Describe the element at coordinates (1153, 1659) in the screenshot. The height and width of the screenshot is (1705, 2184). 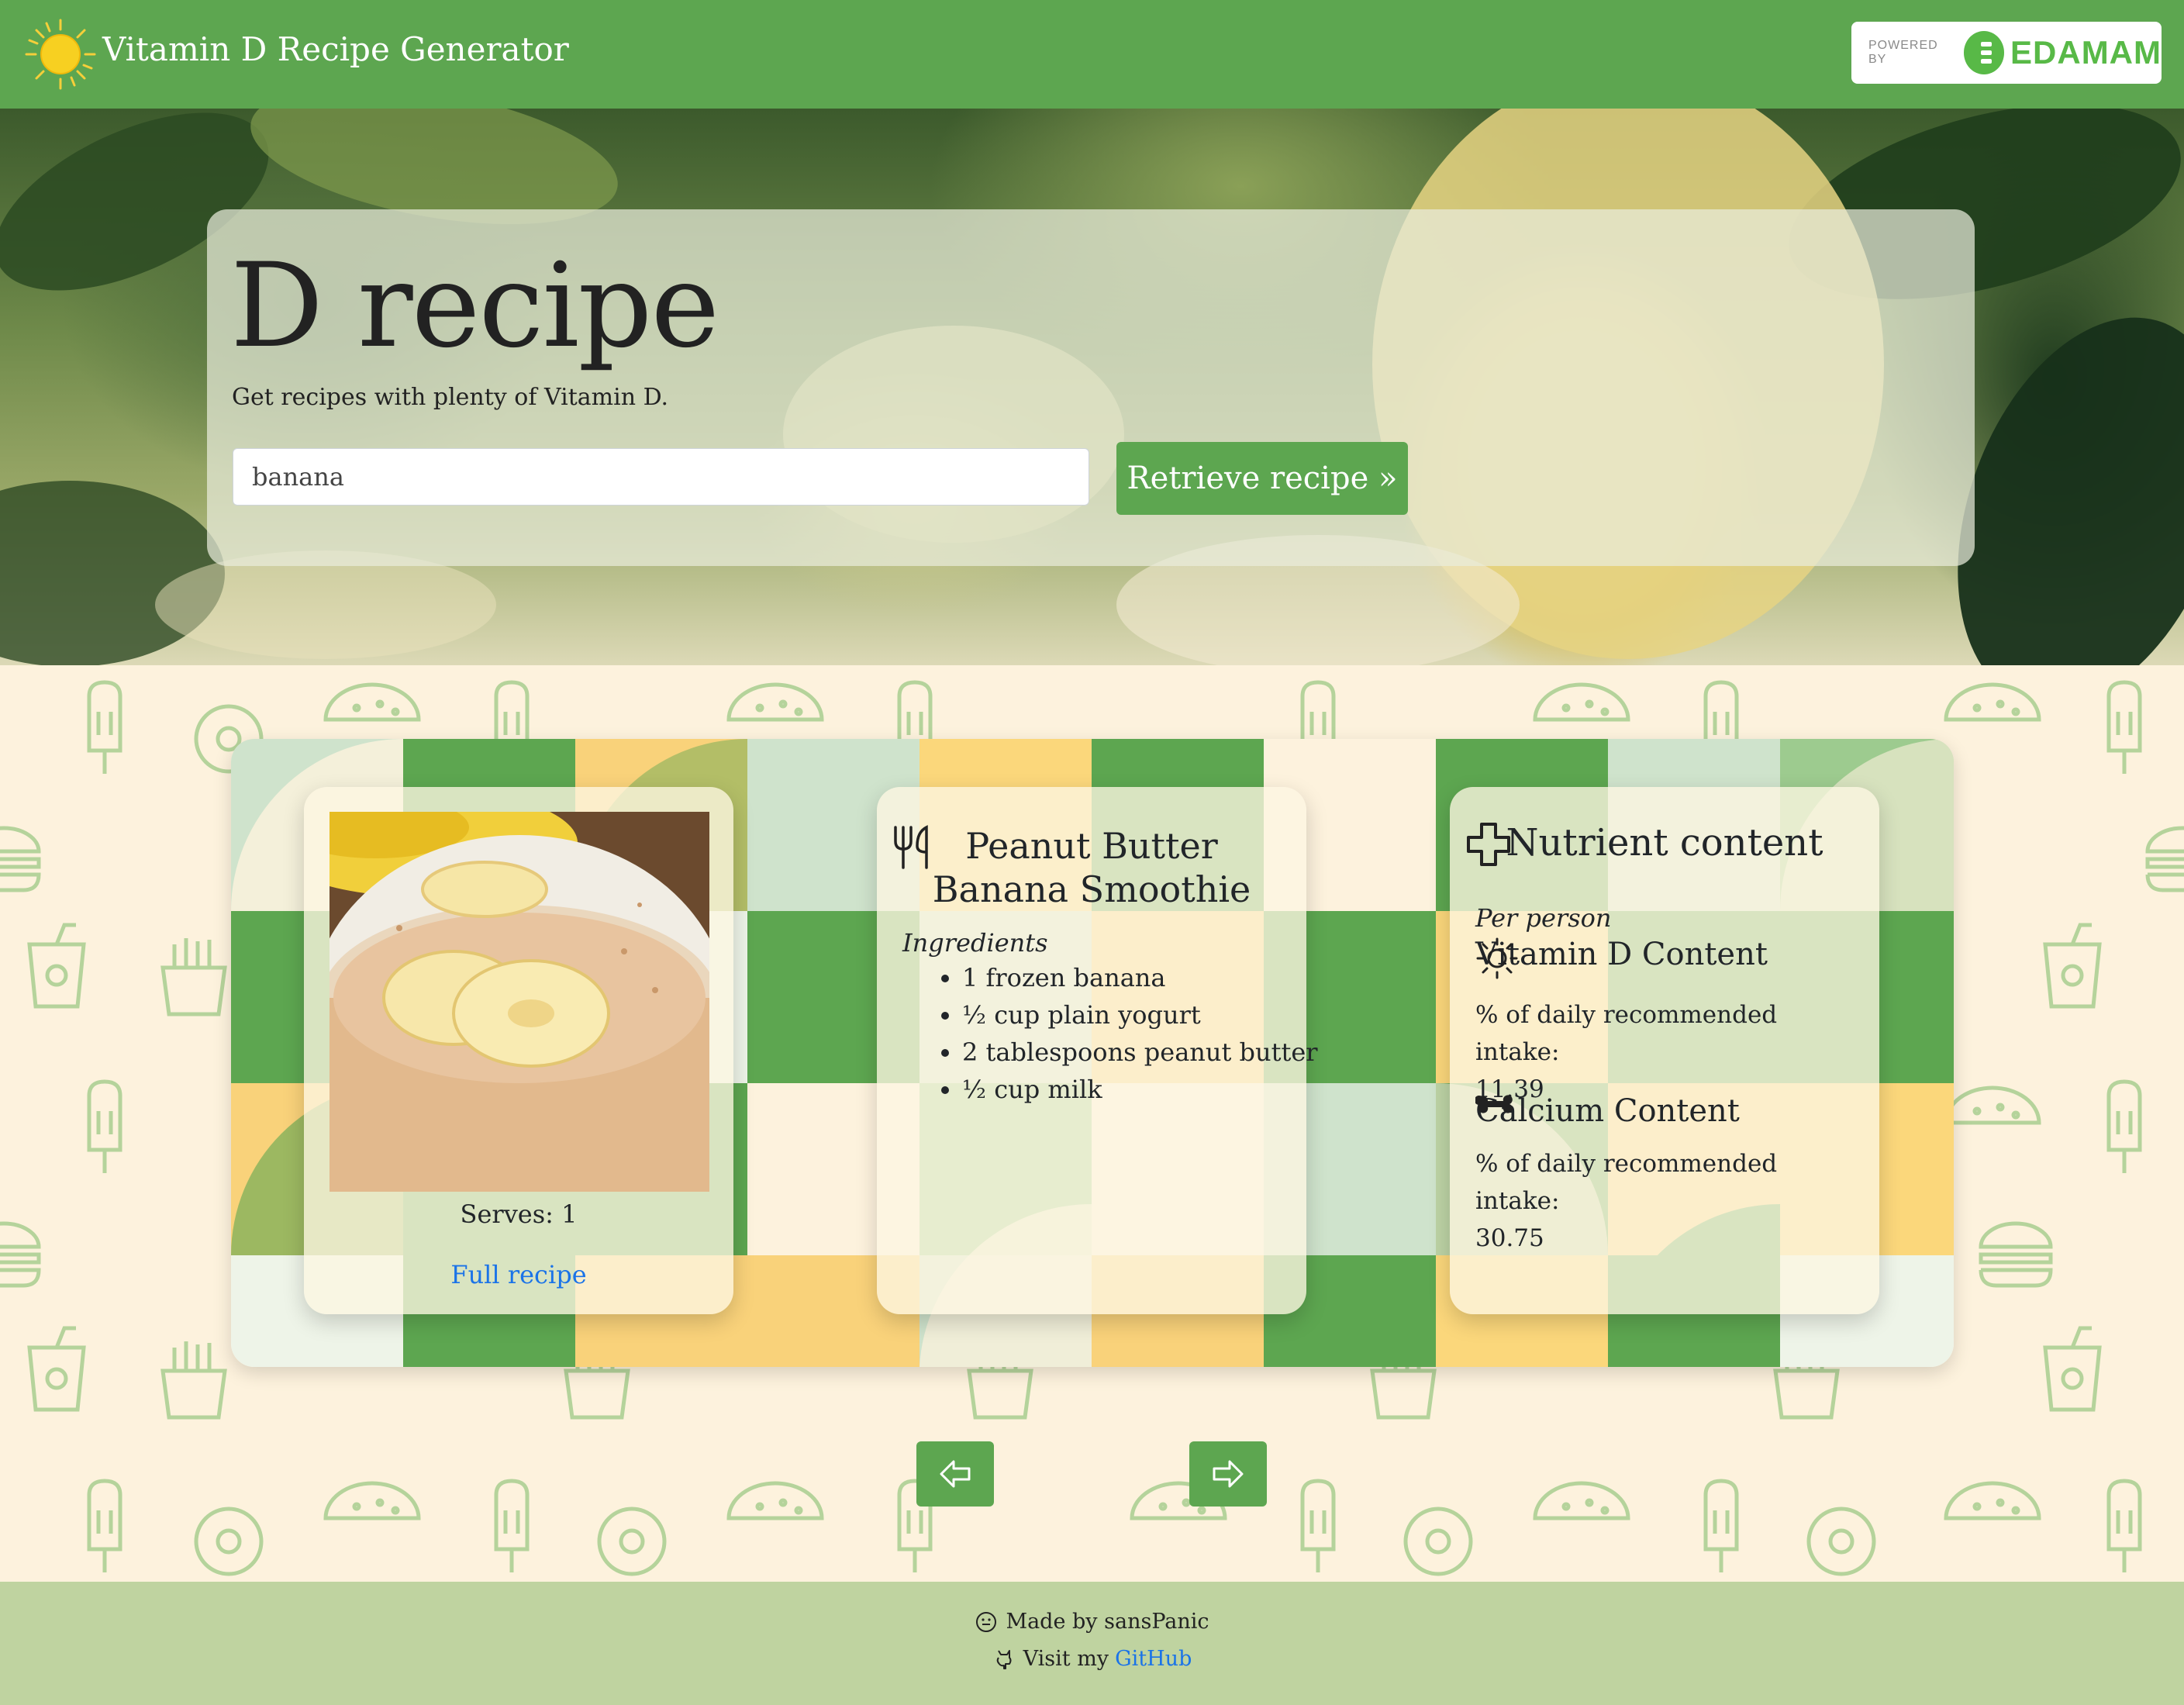
I see `github-link: GitHub` at that location.